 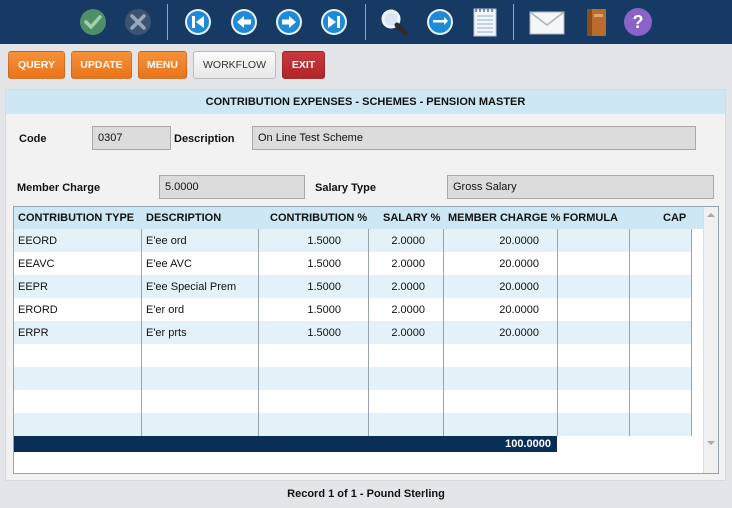 What do you see at coordinates (485, 22) in the screenshot?
I see `notepad-icon` at bounding box center [485, 22].